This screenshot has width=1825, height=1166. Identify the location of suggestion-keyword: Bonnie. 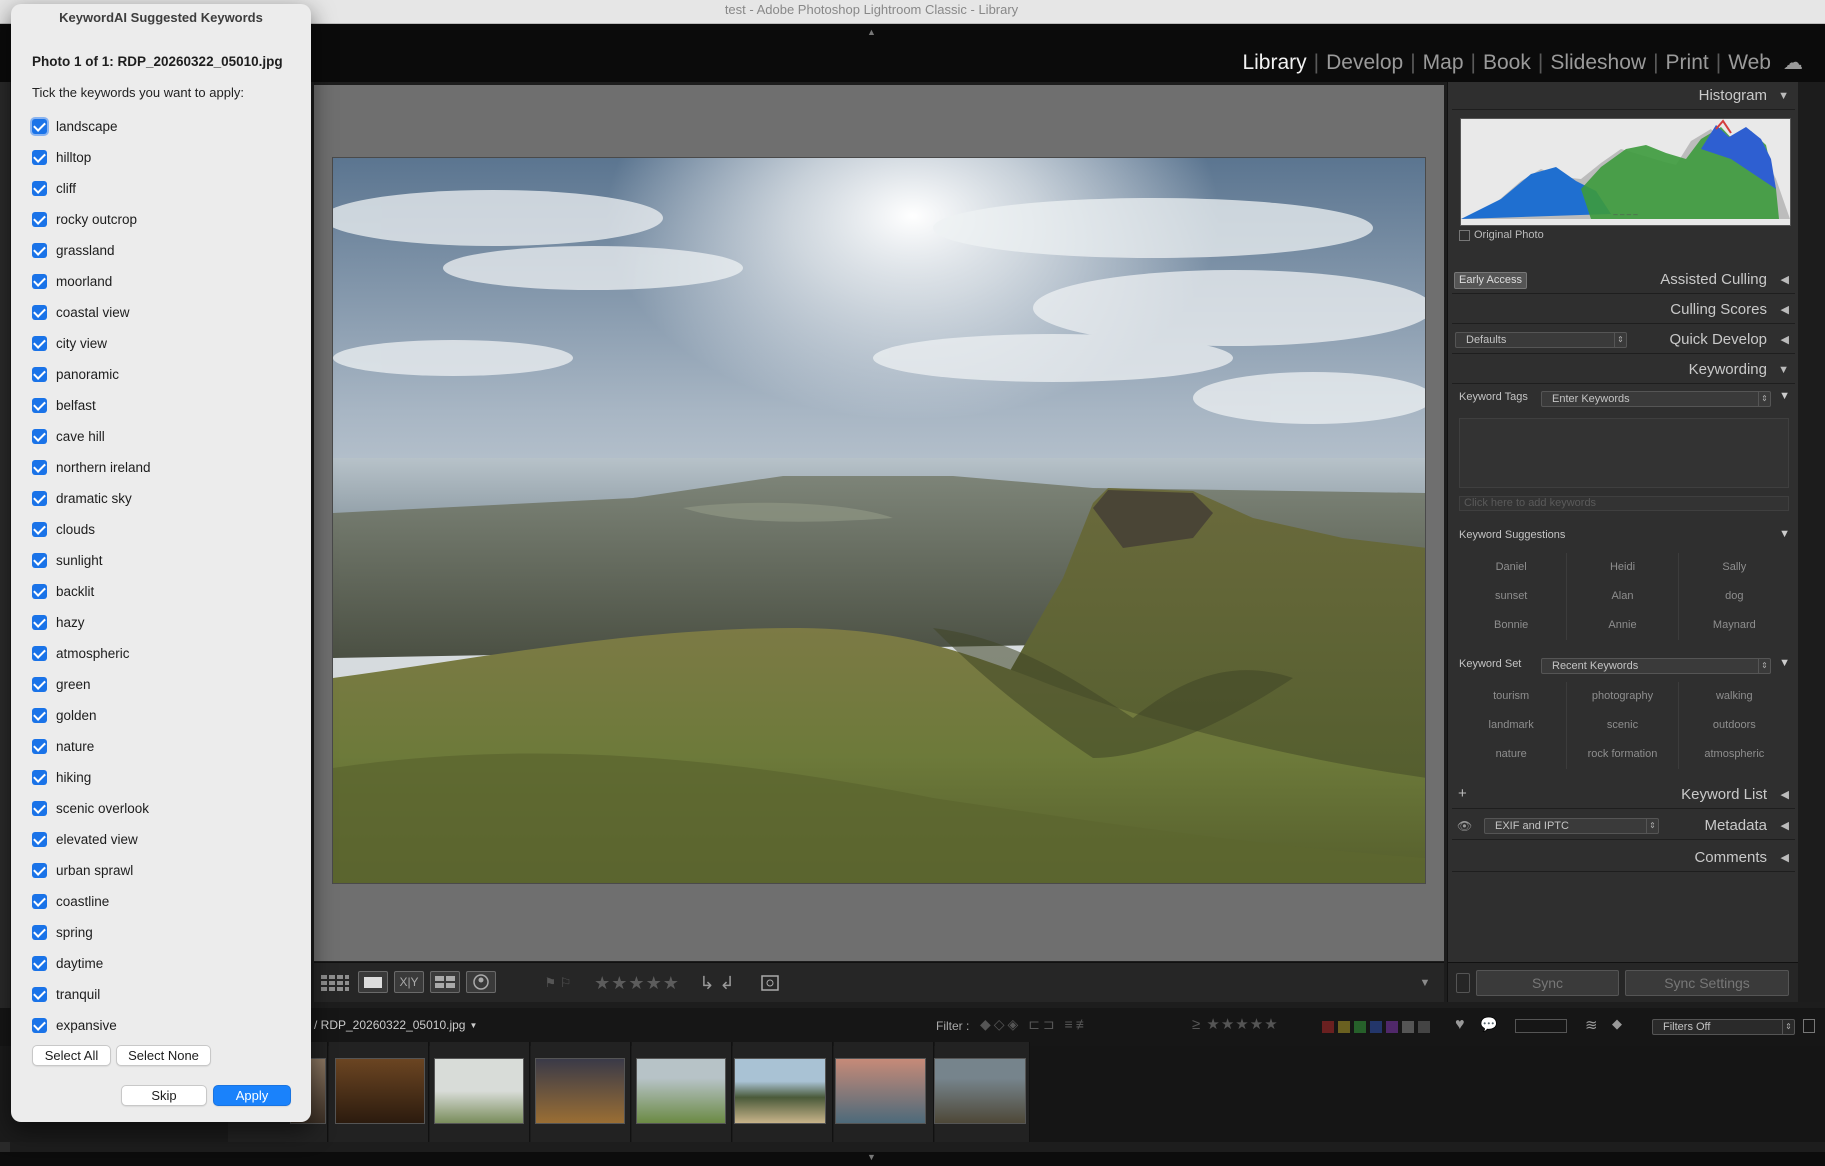
(1512, 625).